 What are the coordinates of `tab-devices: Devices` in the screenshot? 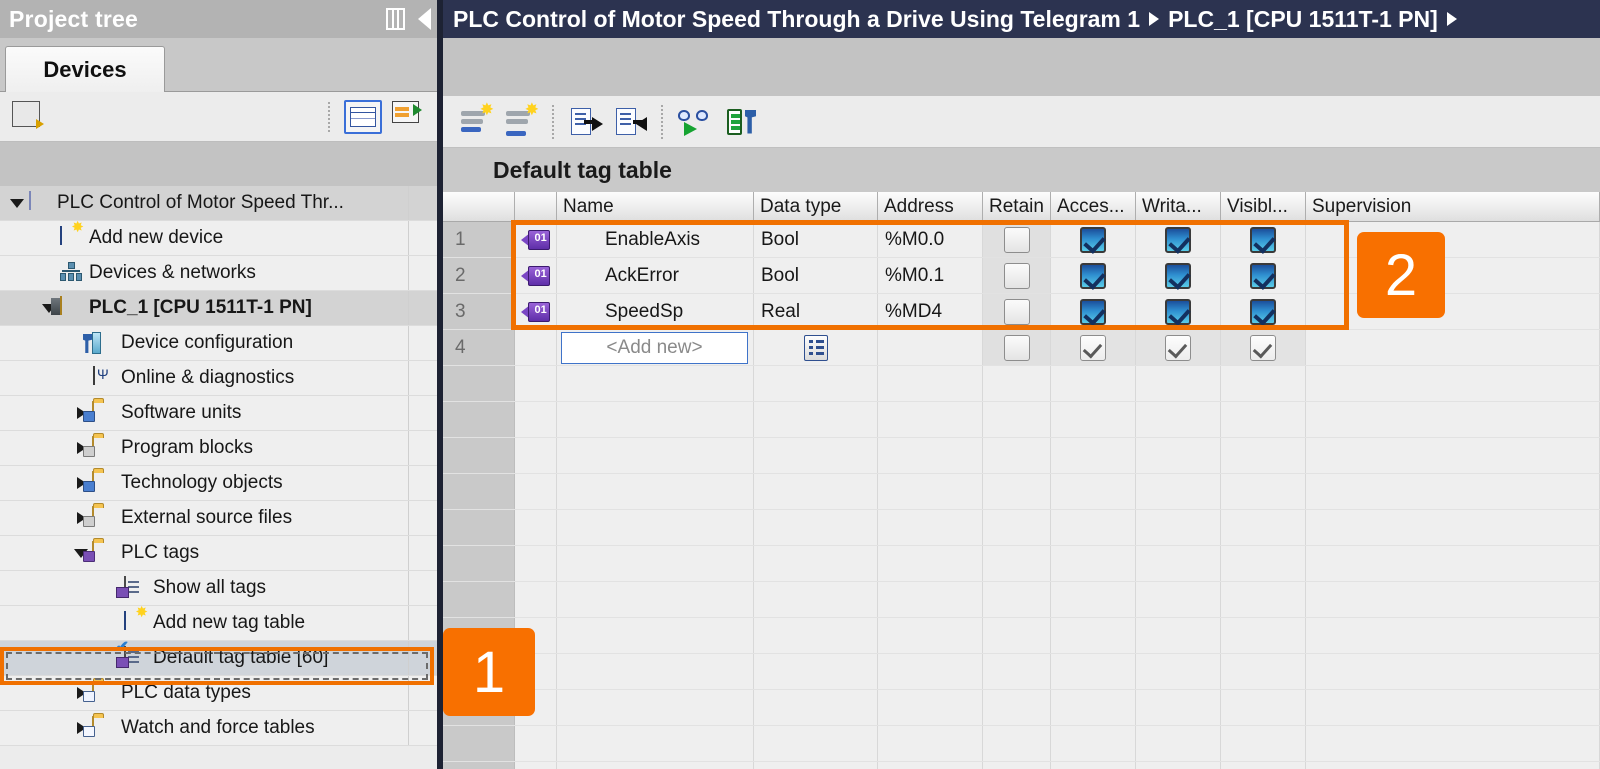 It's located at (85, 69).